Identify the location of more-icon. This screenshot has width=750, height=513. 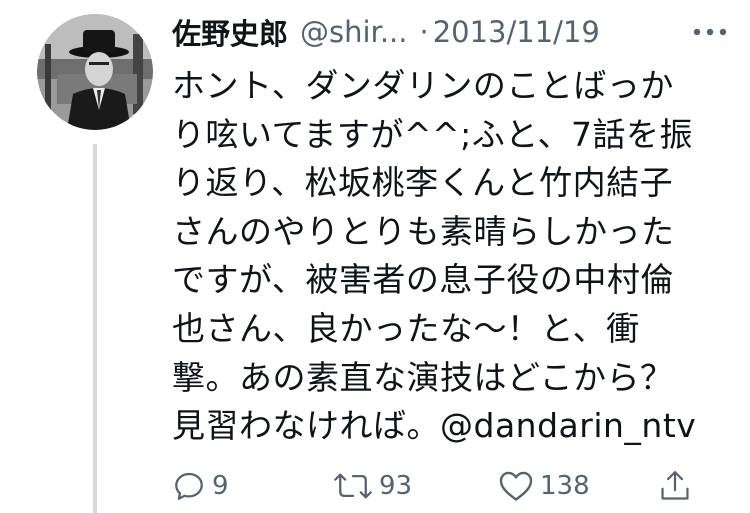
(710, 32).